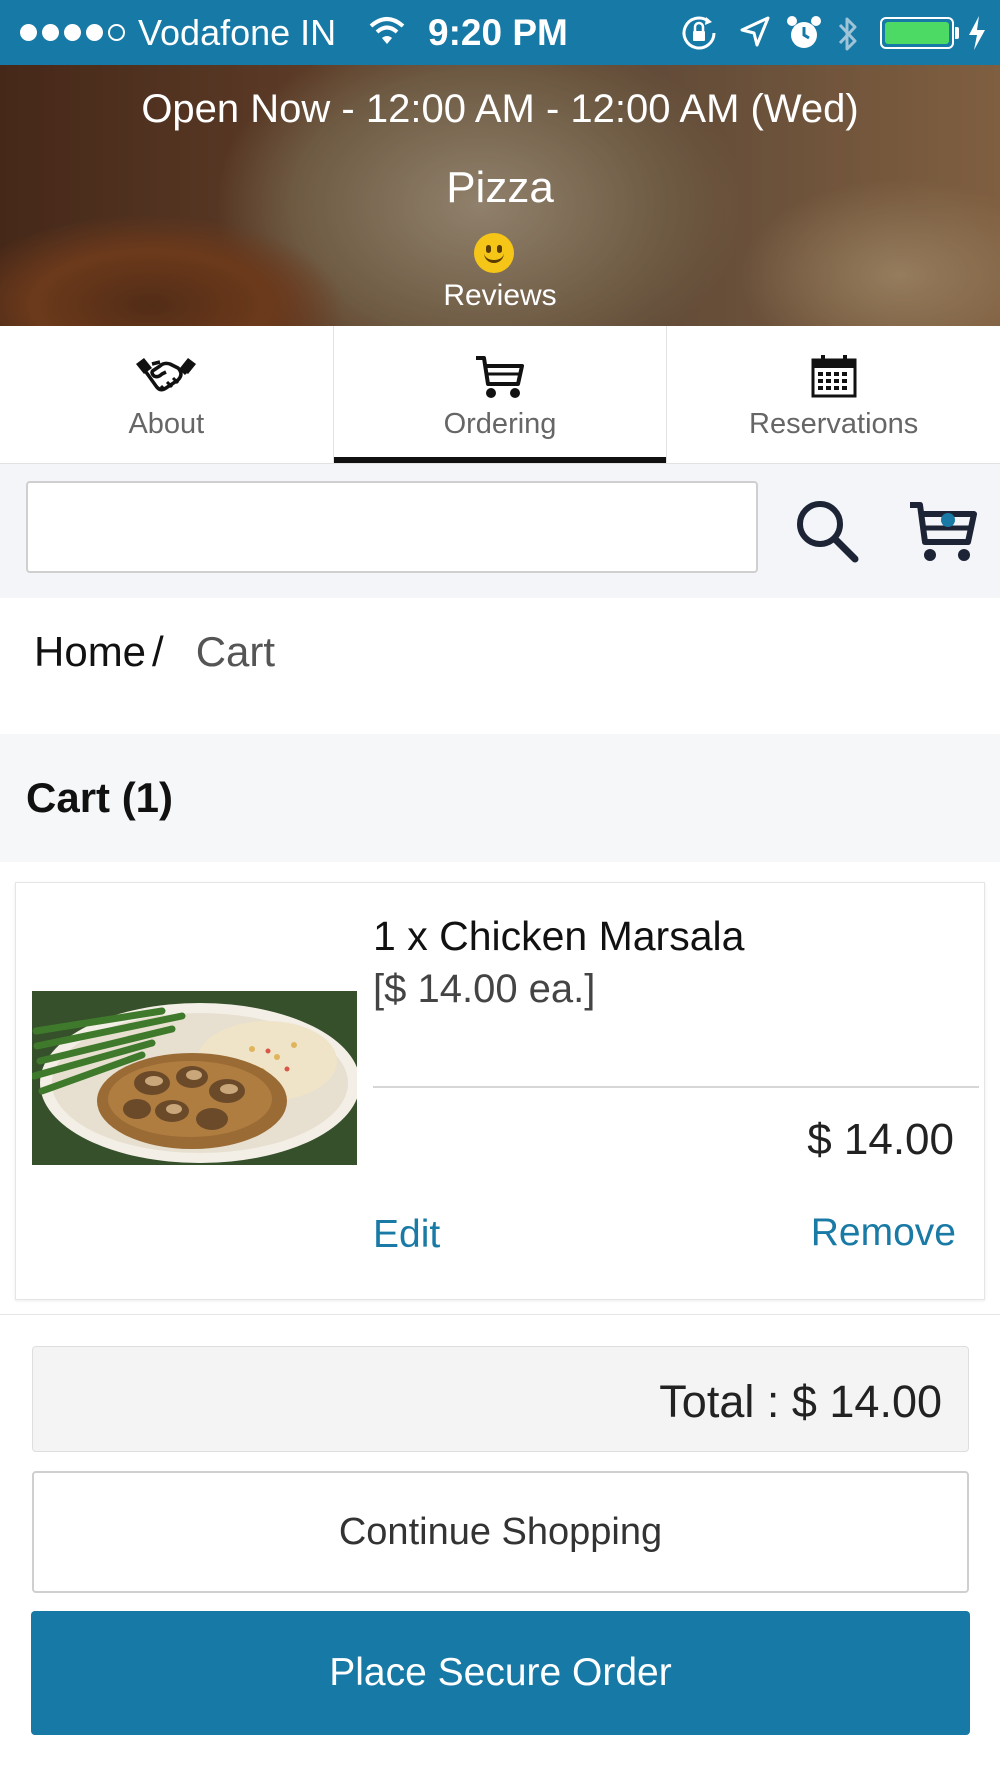 Image resolution: width=1000 pixels, height=1778 pixels. What do you see at coordinates (804, 35) in the screenshot?
I see `alarm-icon` at bounding box center [804, 35].